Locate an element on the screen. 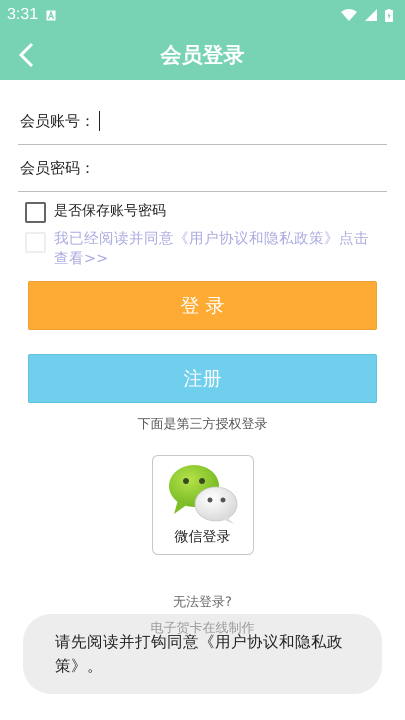 This screenshot has width=405, height=720. battery-icon is located at coordinates (389, 15).